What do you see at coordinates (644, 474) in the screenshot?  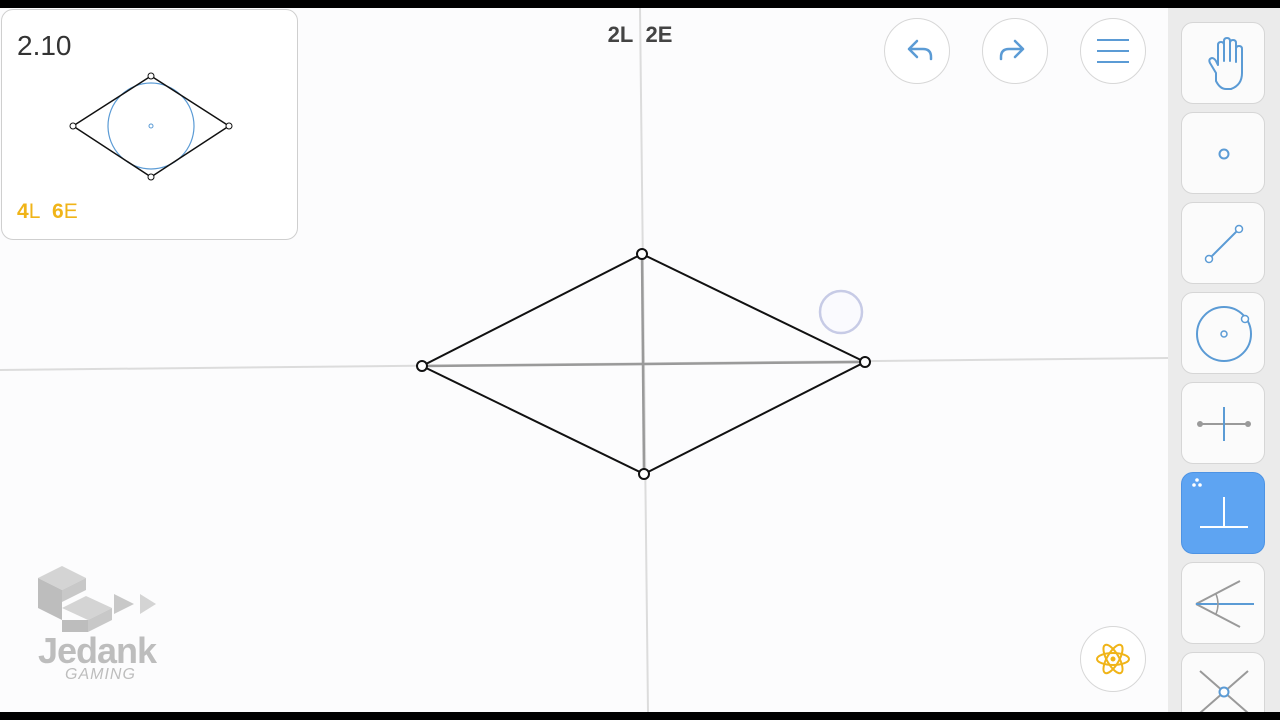 I see `vertex-point-bottom` at bounding box center [644, 474].